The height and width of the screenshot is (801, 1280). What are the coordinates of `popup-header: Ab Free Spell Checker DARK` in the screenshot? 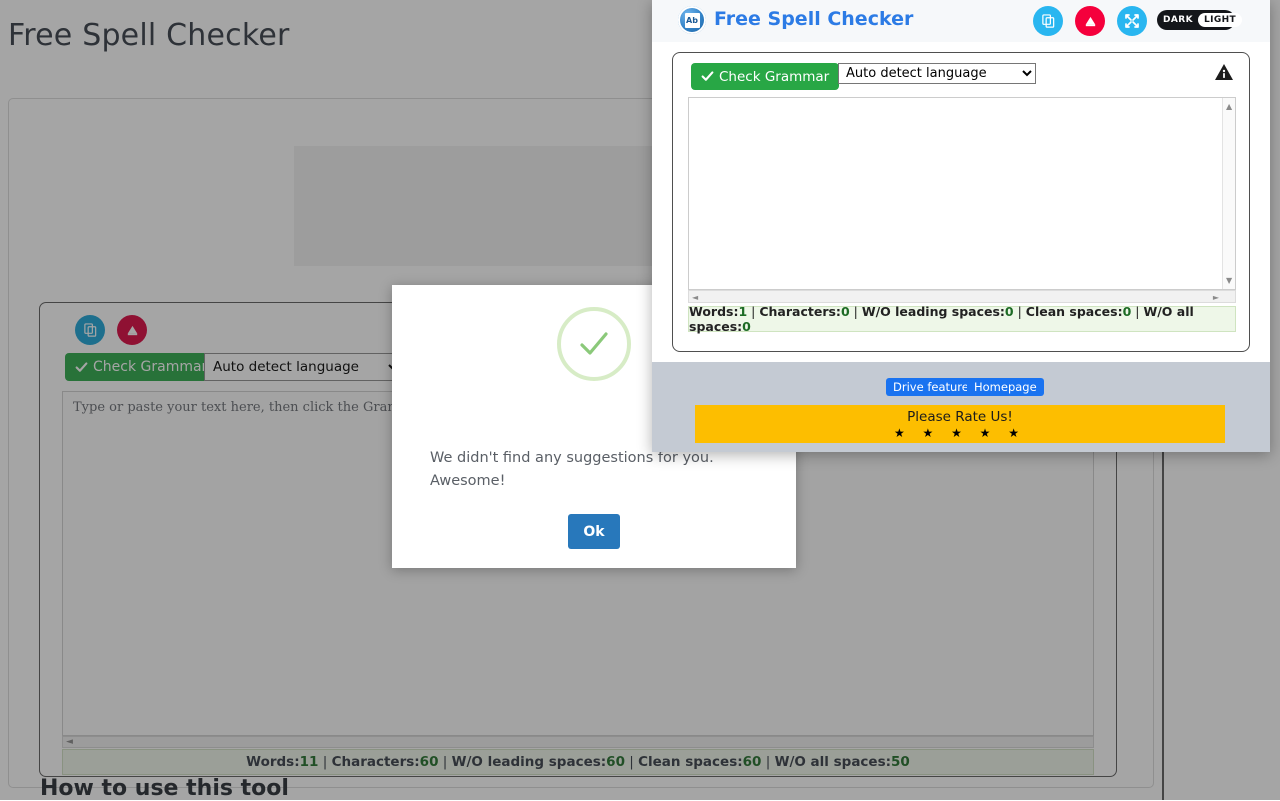 It's located at (961, 21).